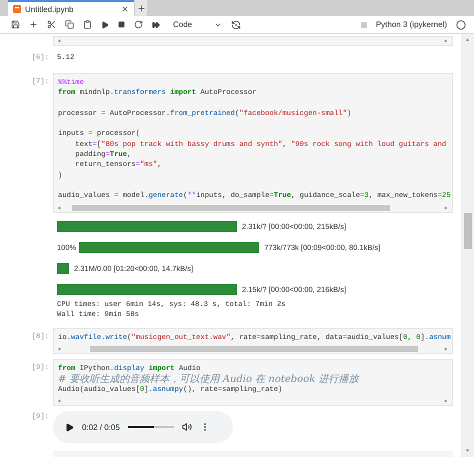 The image size is (474, 457). I want to click on kernel-status-icon, so click(461, 25).